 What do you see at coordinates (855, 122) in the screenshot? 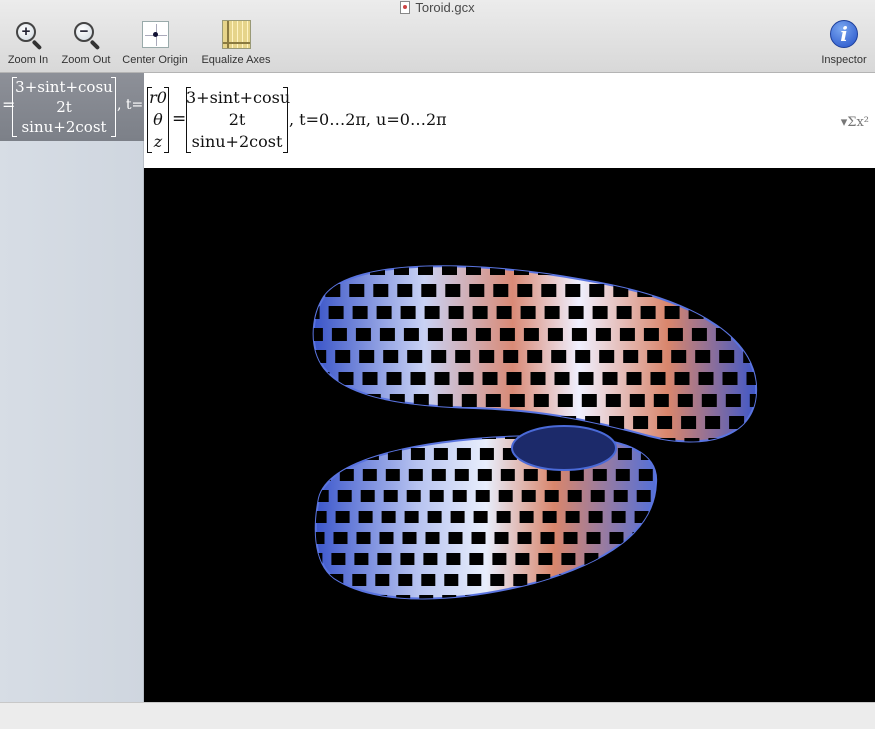
I see `sum-menu-icon: ▾Σx²` at bounding box center [855, 122].